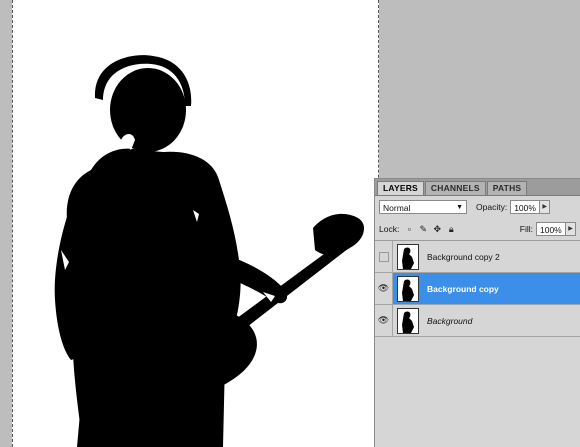  What do you see at coordinates (463, 288) in the screenshot?
I see `layer-name: Background copy` at bounding box center [463, 288].